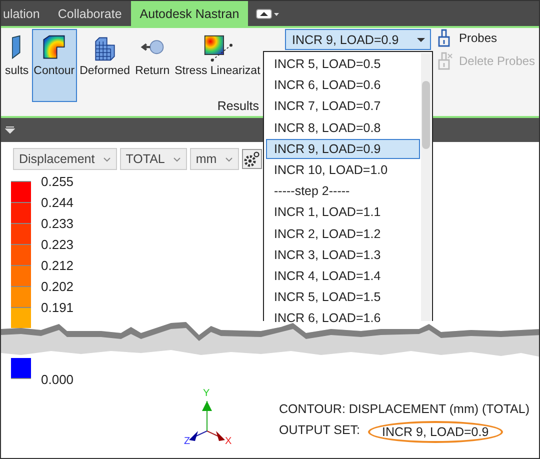 Image resolution: width=540 pixels, height=459 pixels. Describe the element at coordinates (343, 85) in the screenshot. I see `list-item: INCR 6, LOAD=0.6` at that location.